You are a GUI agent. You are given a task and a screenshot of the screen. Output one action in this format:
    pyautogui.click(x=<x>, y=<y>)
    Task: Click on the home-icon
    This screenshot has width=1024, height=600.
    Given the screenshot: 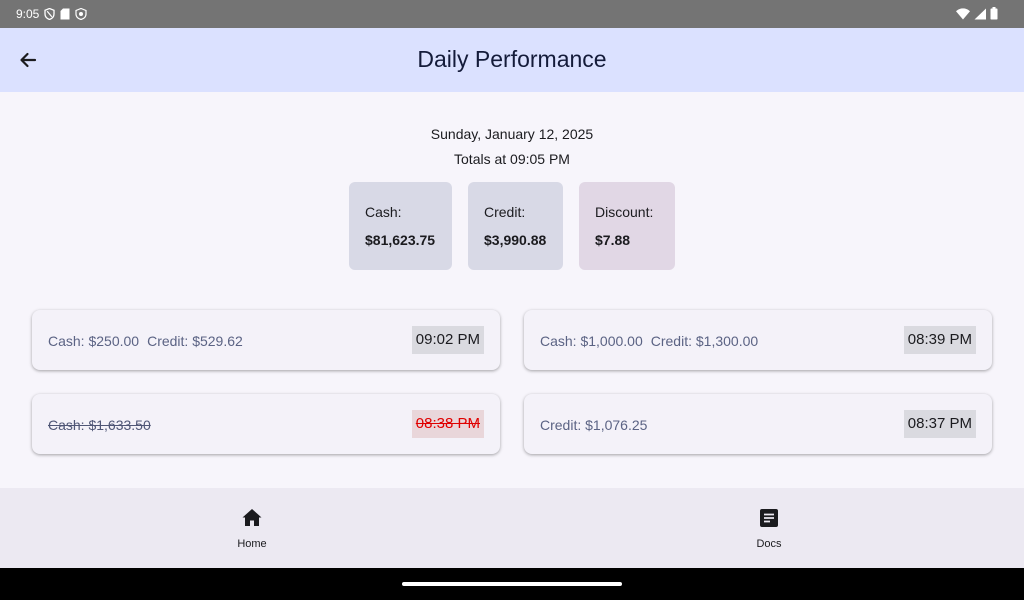 What is the action you would take?
    pyautogui.click(x=252, y=518)
    